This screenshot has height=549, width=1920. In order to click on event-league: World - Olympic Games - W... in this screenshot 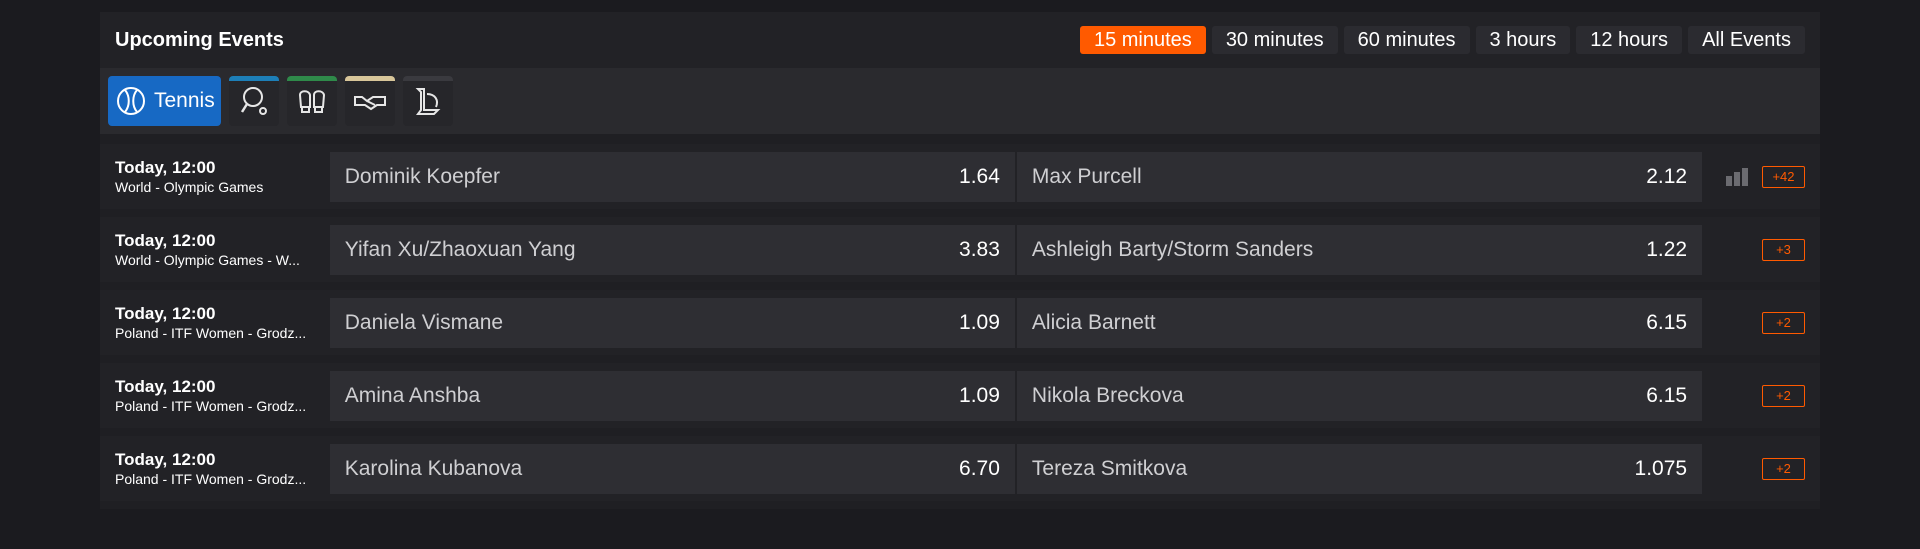, I will do `click(217, 260)`.